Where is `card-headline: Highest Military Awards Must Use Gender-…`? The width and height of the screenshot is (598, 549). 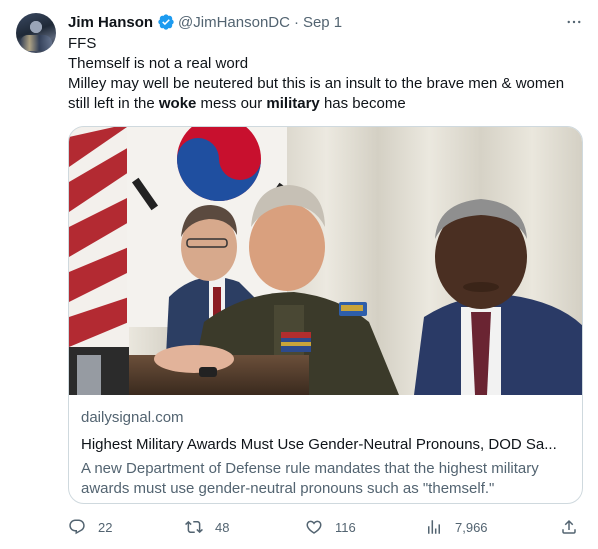 card-headline: Highest Military Awards Must Use Gender-… is located at coordinates (327, 445).